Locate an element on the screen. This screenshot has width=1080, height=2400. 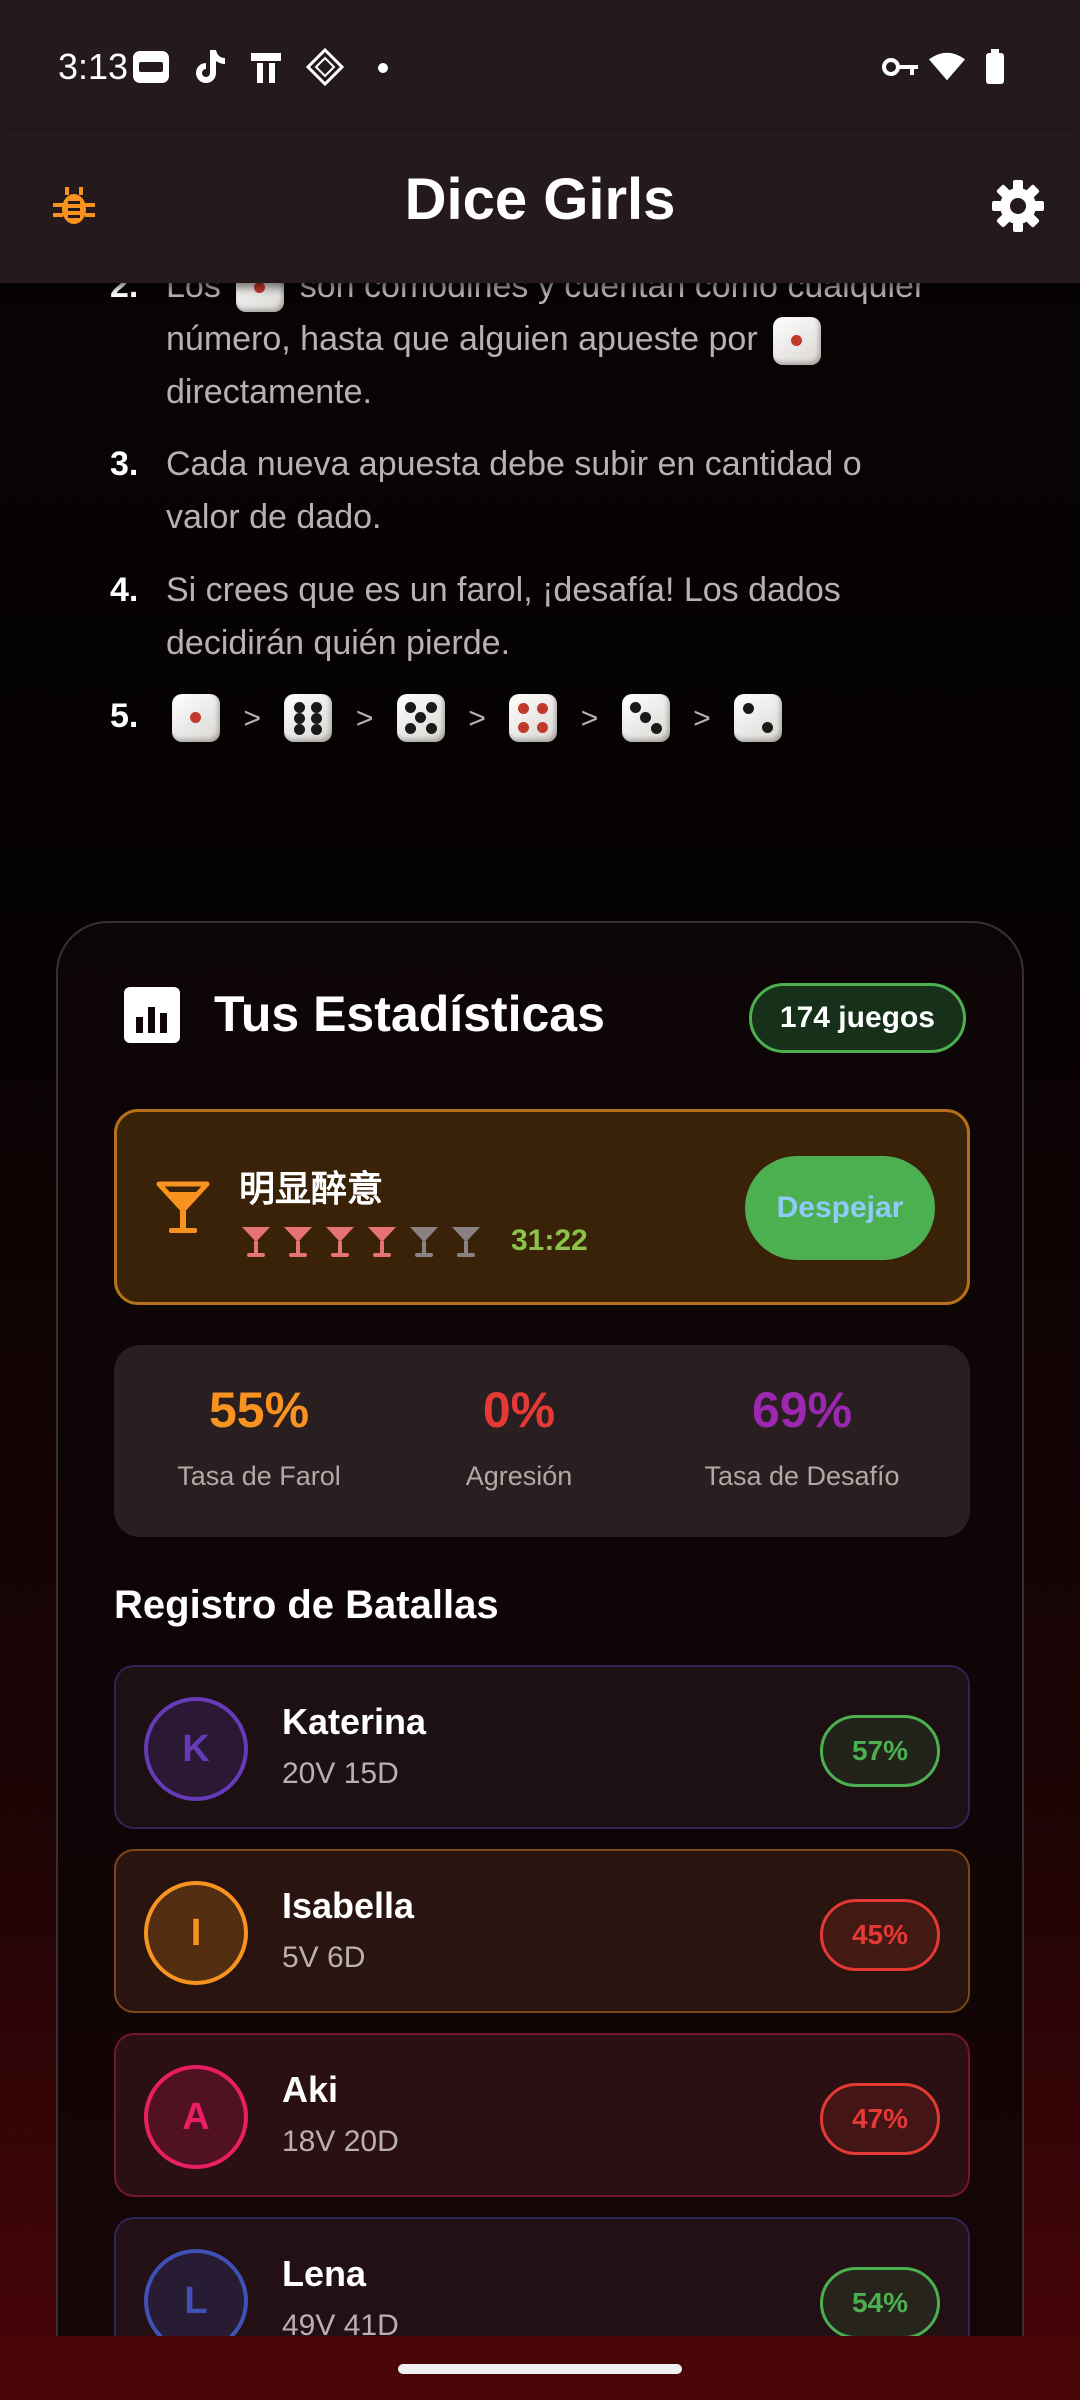
aggression-rate: 0% Agresión is located at coordinates (519, 1436).